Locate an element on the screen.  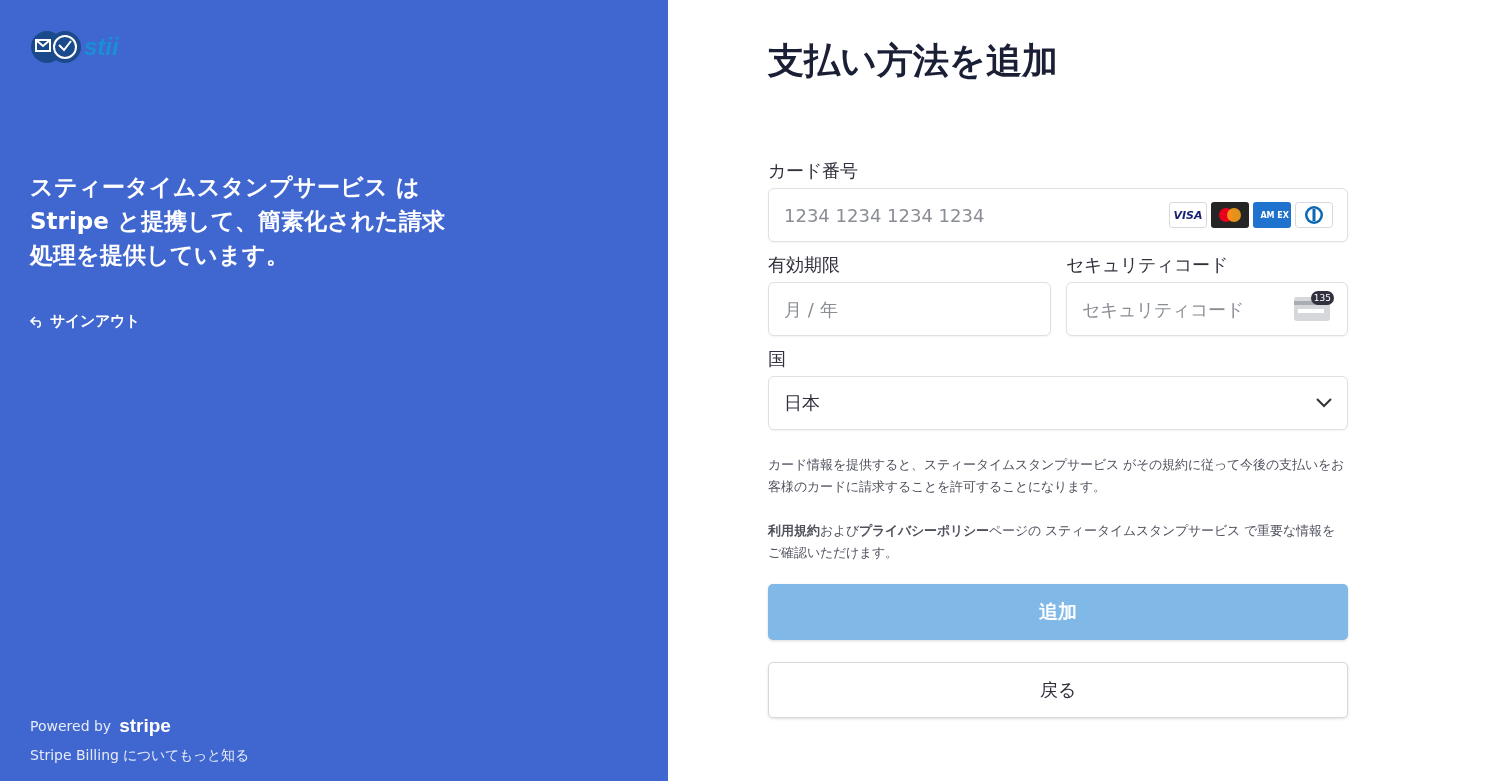
page-title: 支払い方法を追加 is located at coordinates (913, 61).